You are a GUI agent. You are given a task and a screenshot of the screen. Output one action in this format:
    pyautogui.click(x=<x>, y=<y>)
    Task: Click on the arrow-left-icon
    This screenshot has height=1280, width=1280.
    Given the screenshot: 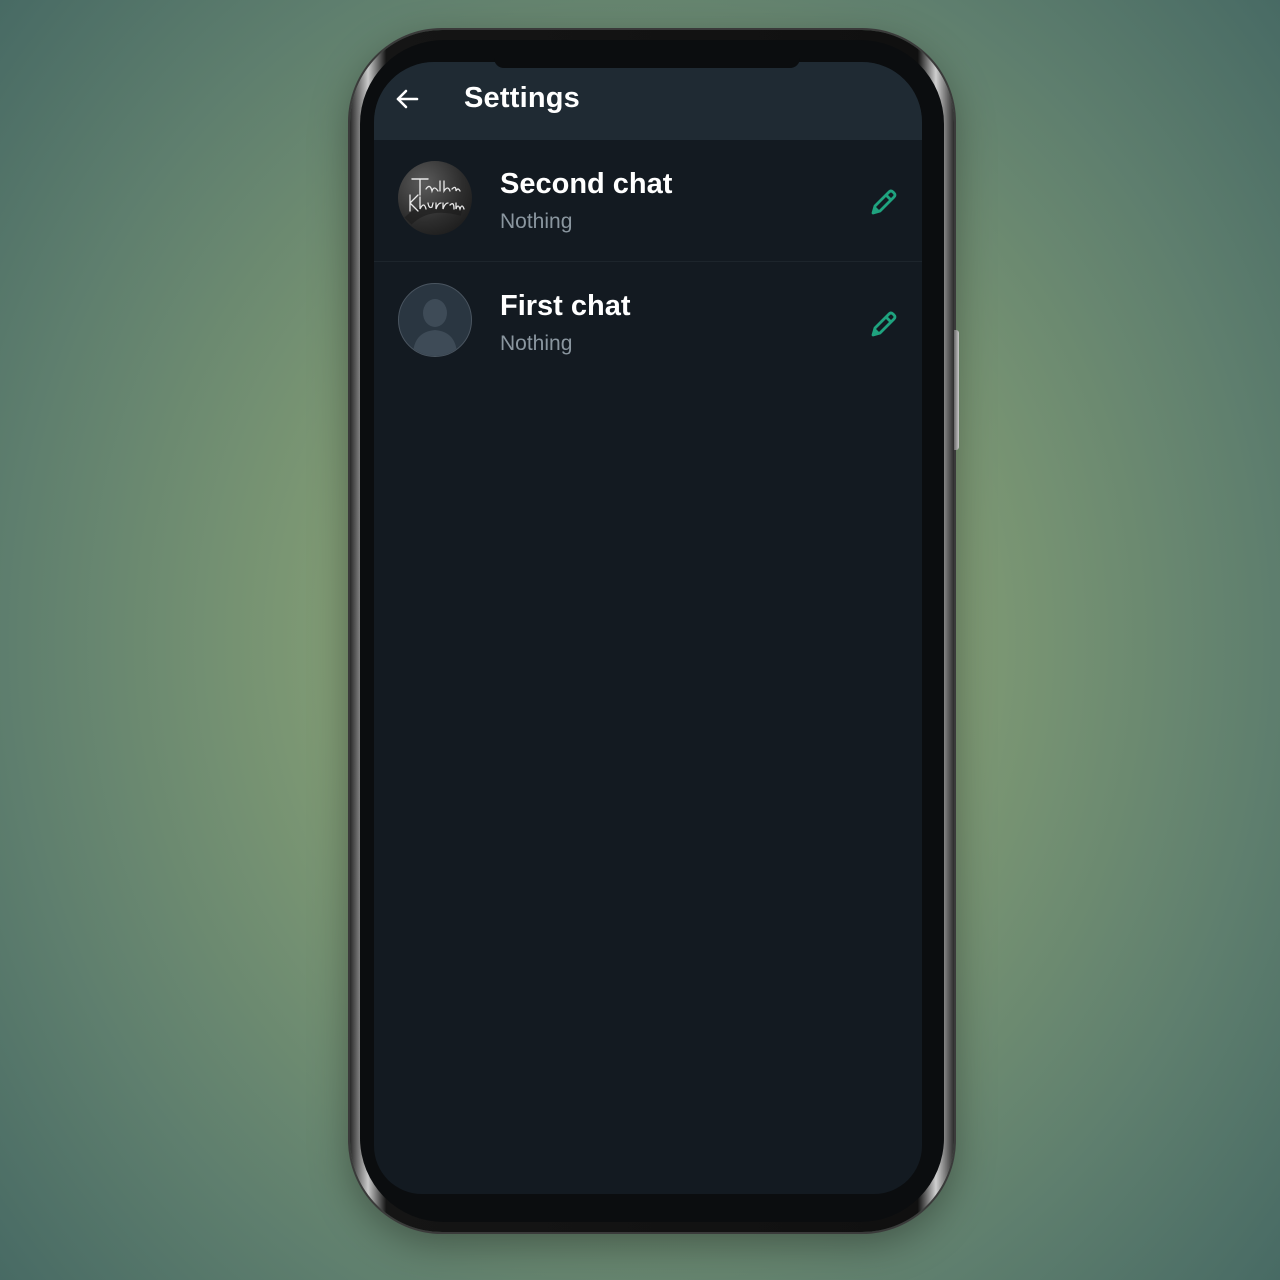 What is the action you would take?
    pyautogui.click(x=407, y=99)
    